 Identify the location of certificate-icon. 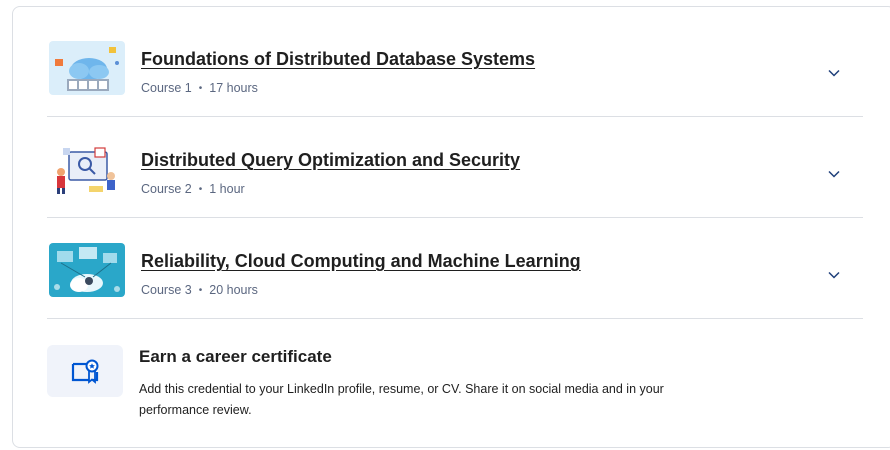
(85, 371).